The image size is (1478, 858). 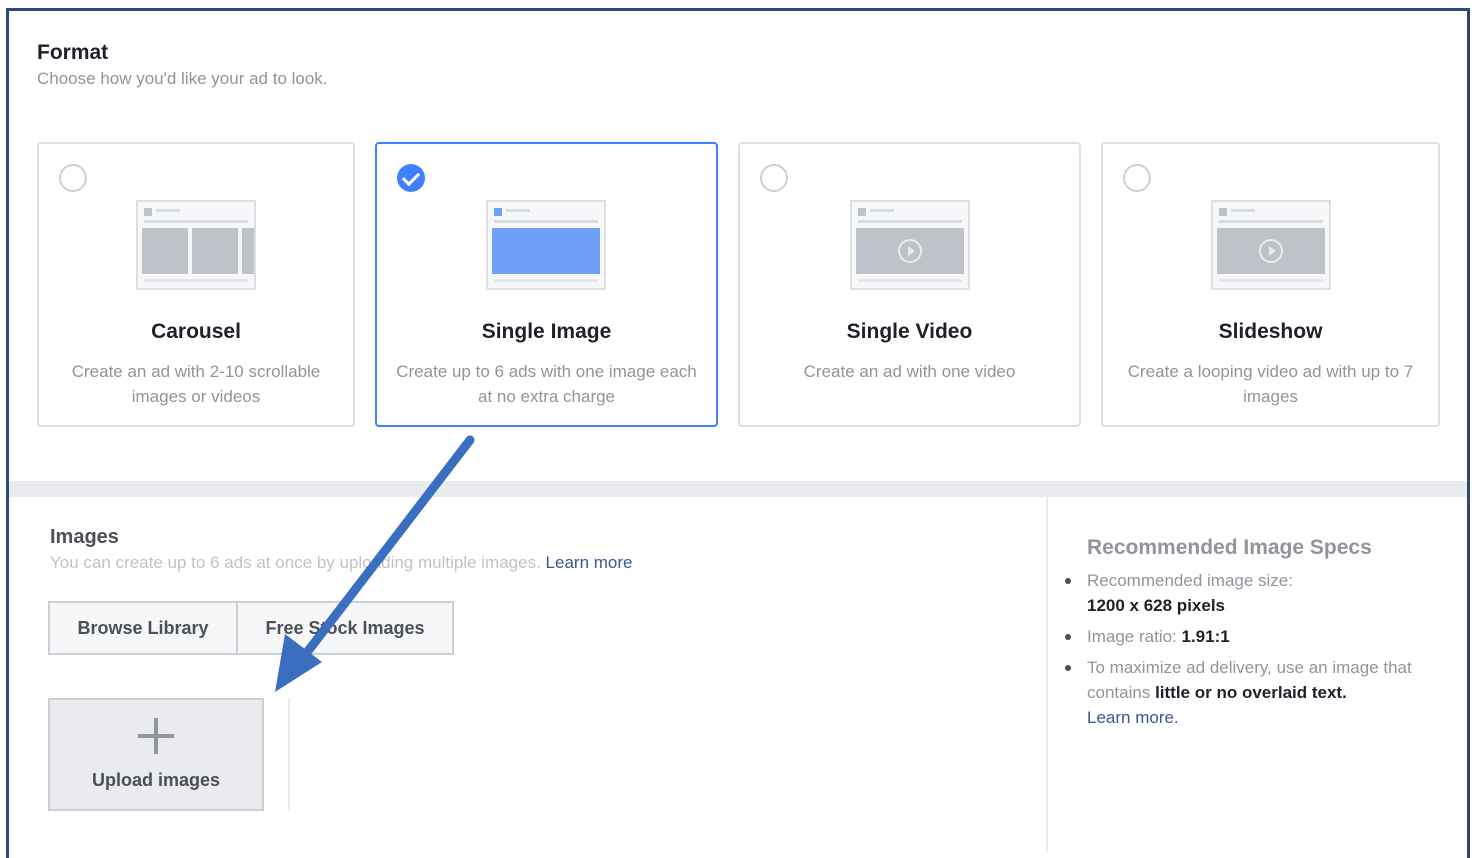 What do you see at coordinates (1246, 636) in the screenshot?
I see `spec-ratio: Image ratio: 1.91:1` at bounding box center [1246, 636].